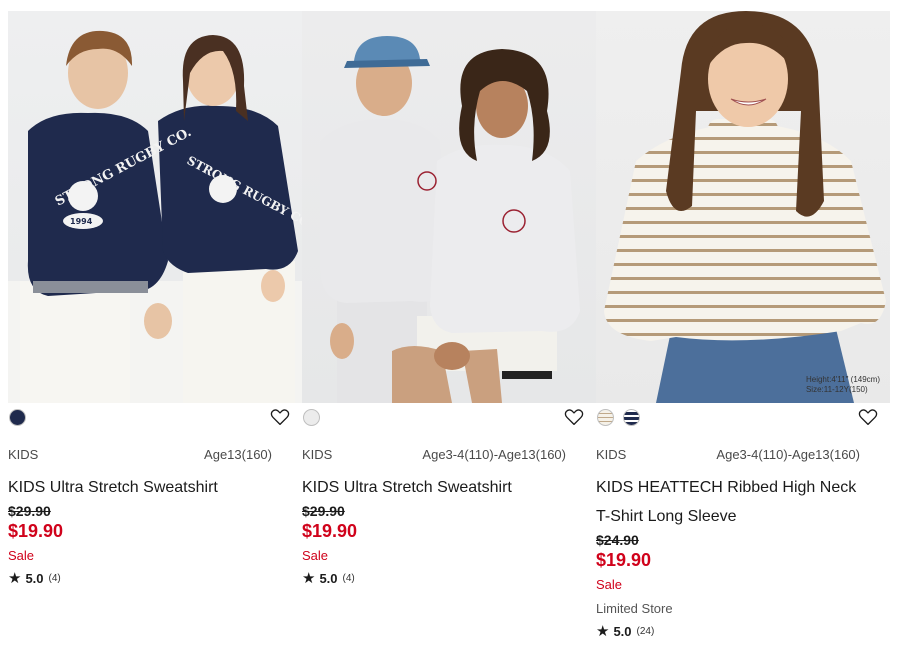 This screenshot has height=659, width=899. Describe the element at coordinates (645, 631) in the screenshot. I see `review-count: (24)` at that location.